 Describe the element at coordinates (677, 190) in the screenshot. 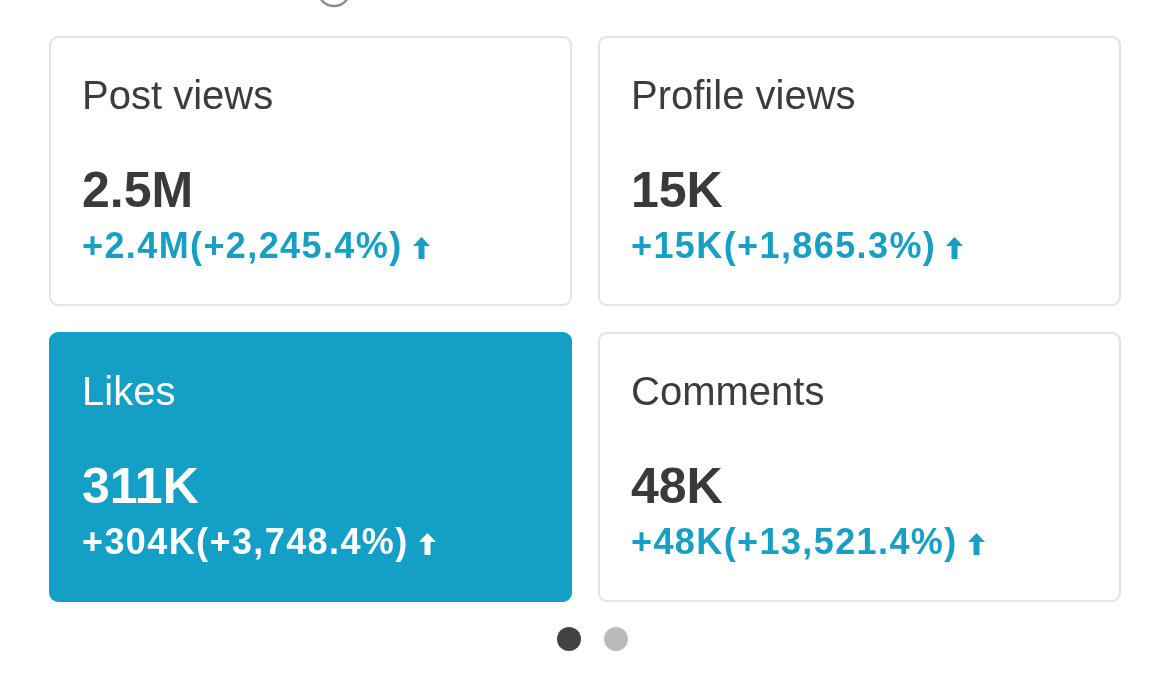

I see `metric-value: 15K` at that location.